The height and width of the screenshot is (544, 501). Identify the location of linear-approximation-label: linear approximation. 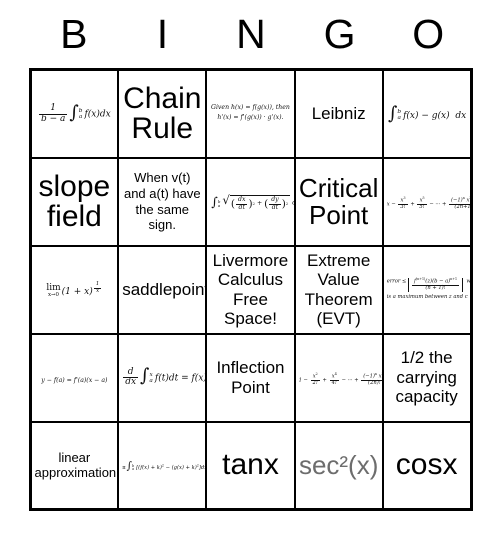
(75, 465).